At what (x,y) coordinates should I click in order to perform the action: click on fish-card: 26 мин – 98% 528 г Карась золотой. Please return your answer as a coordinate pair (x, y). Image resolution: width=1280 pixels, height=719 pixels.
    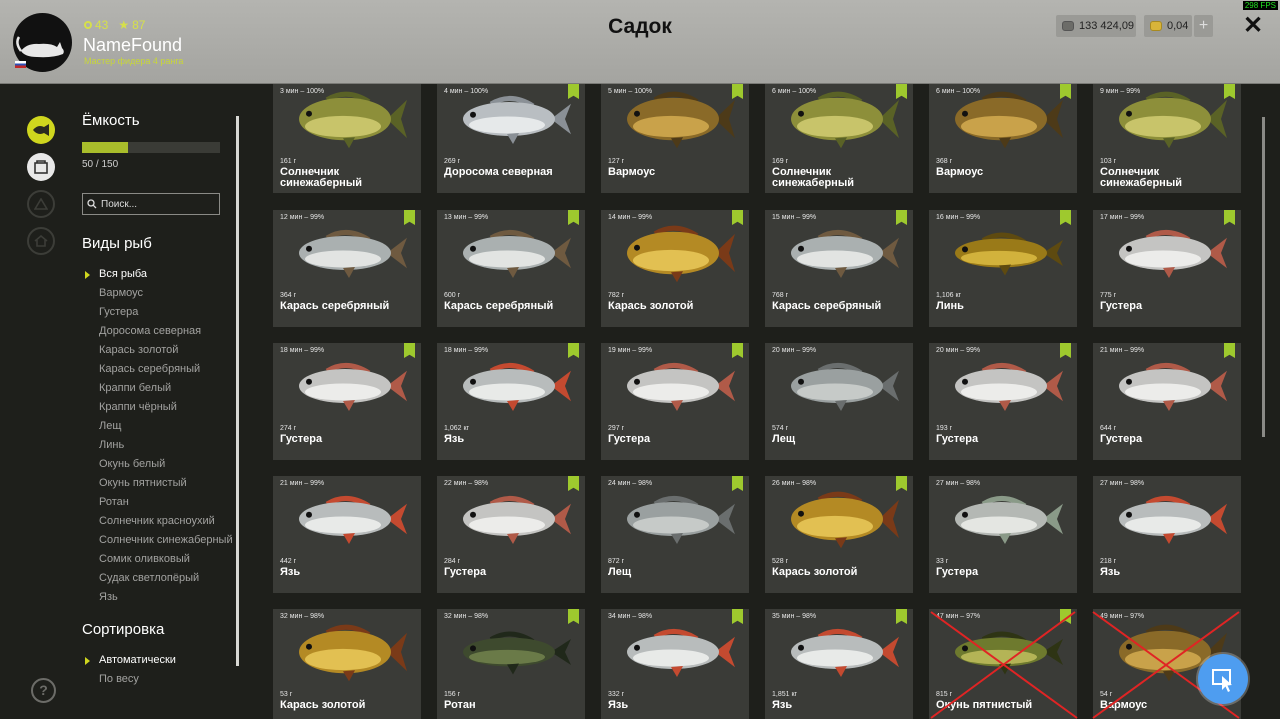
    Looking at the image, I should click on (839, 534).